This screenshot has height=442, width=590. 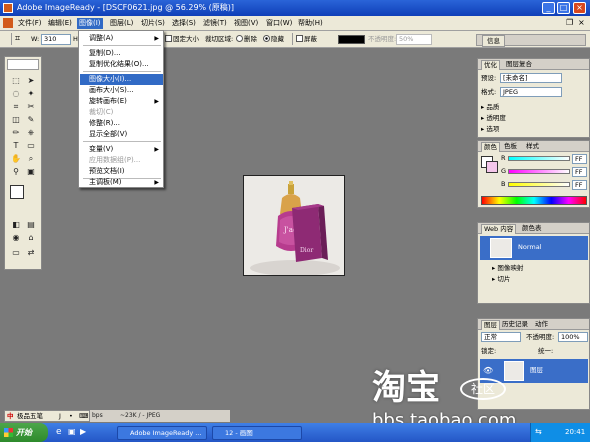 I want to click on menu-item-variables: 变量(V) ▶, so click(x=121, y=149).